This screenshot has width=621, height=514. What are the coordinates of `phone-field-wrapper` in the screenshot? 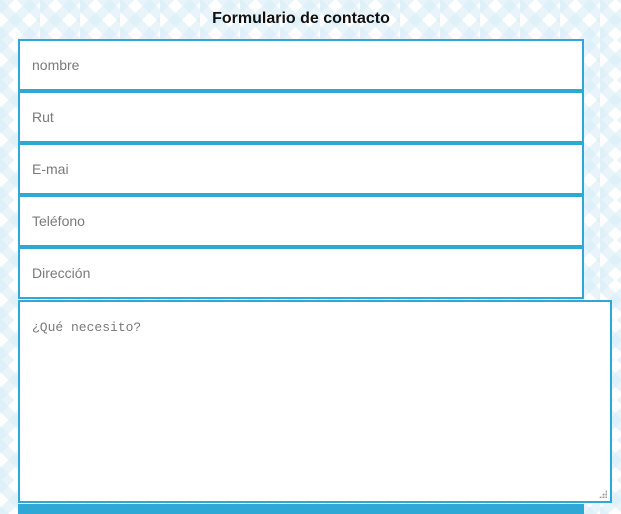 It's located at (301, 221).